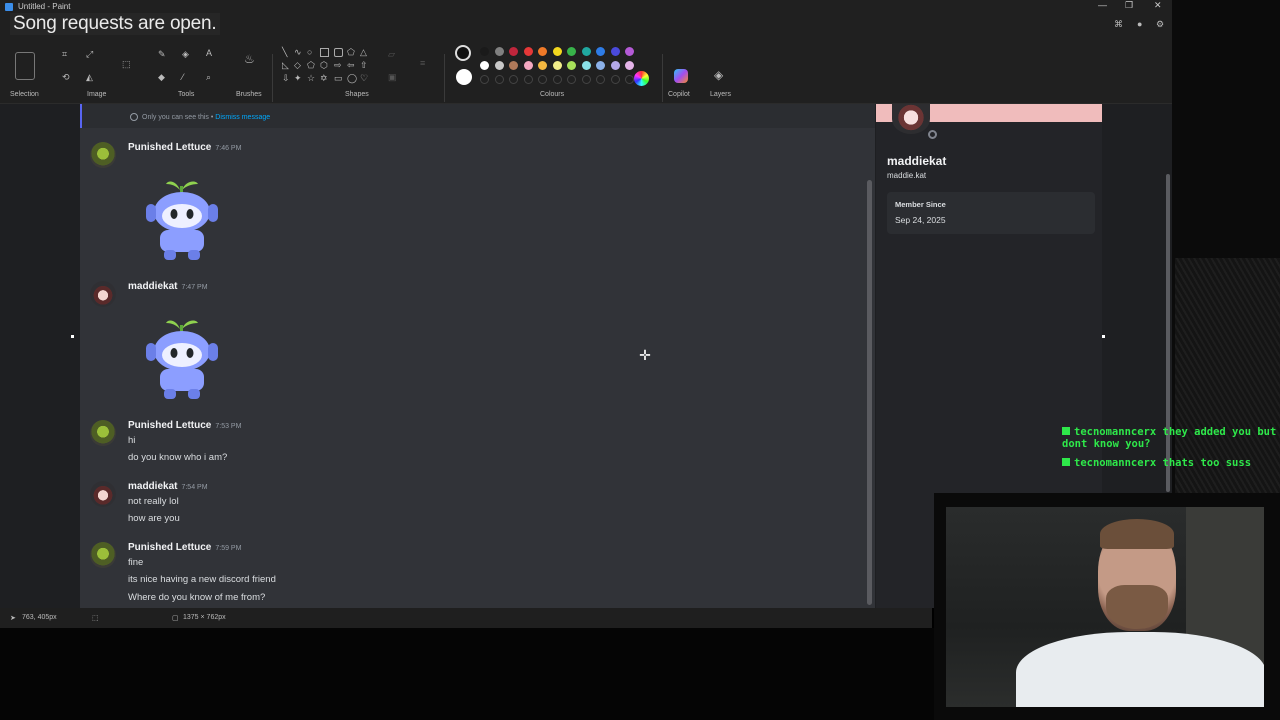 The image size is (1280, 720). Describe the element at coordinates (357, 94) in the screenshot. I see `shapes-group-label: Shapes` at that location.